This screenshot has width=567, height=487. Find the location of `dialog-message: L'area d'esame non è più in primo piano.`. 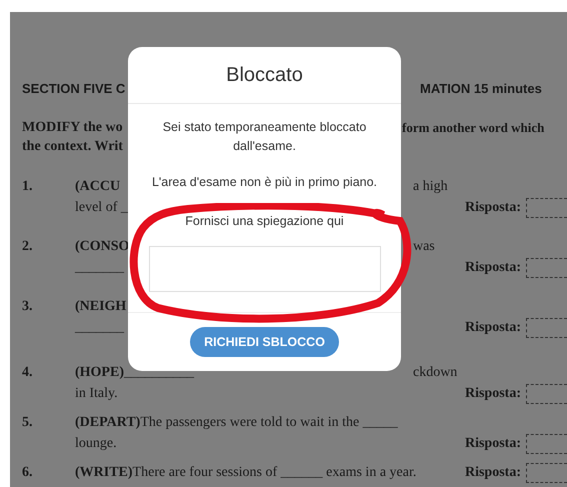

dialog-message: L'area d'esame non è più in primo piano. is located at coordinates (264, 182).